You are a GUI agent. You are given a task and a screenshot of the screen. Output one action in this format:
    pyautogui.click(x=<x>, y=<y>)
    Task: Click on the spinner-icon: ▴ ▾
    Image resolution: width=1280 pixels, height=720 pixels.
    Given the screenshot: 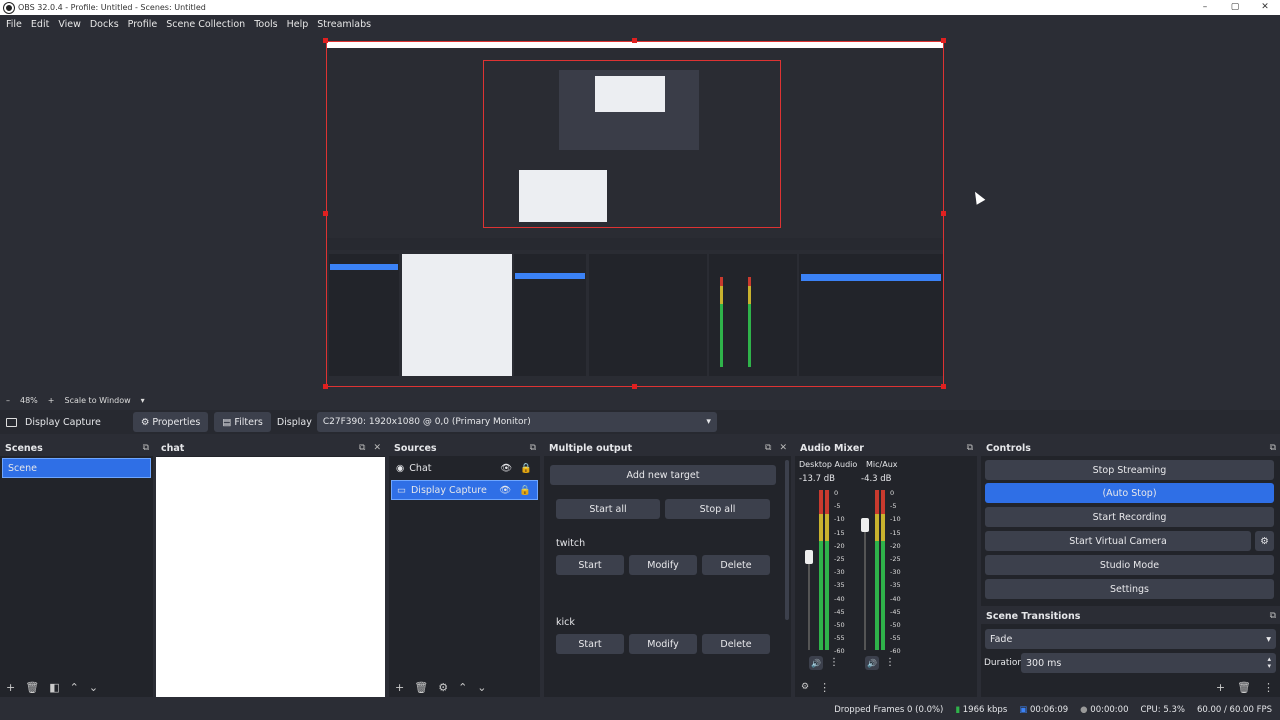 What is the action you would take?
    pyautogui.click(x=1269, y=663)
    